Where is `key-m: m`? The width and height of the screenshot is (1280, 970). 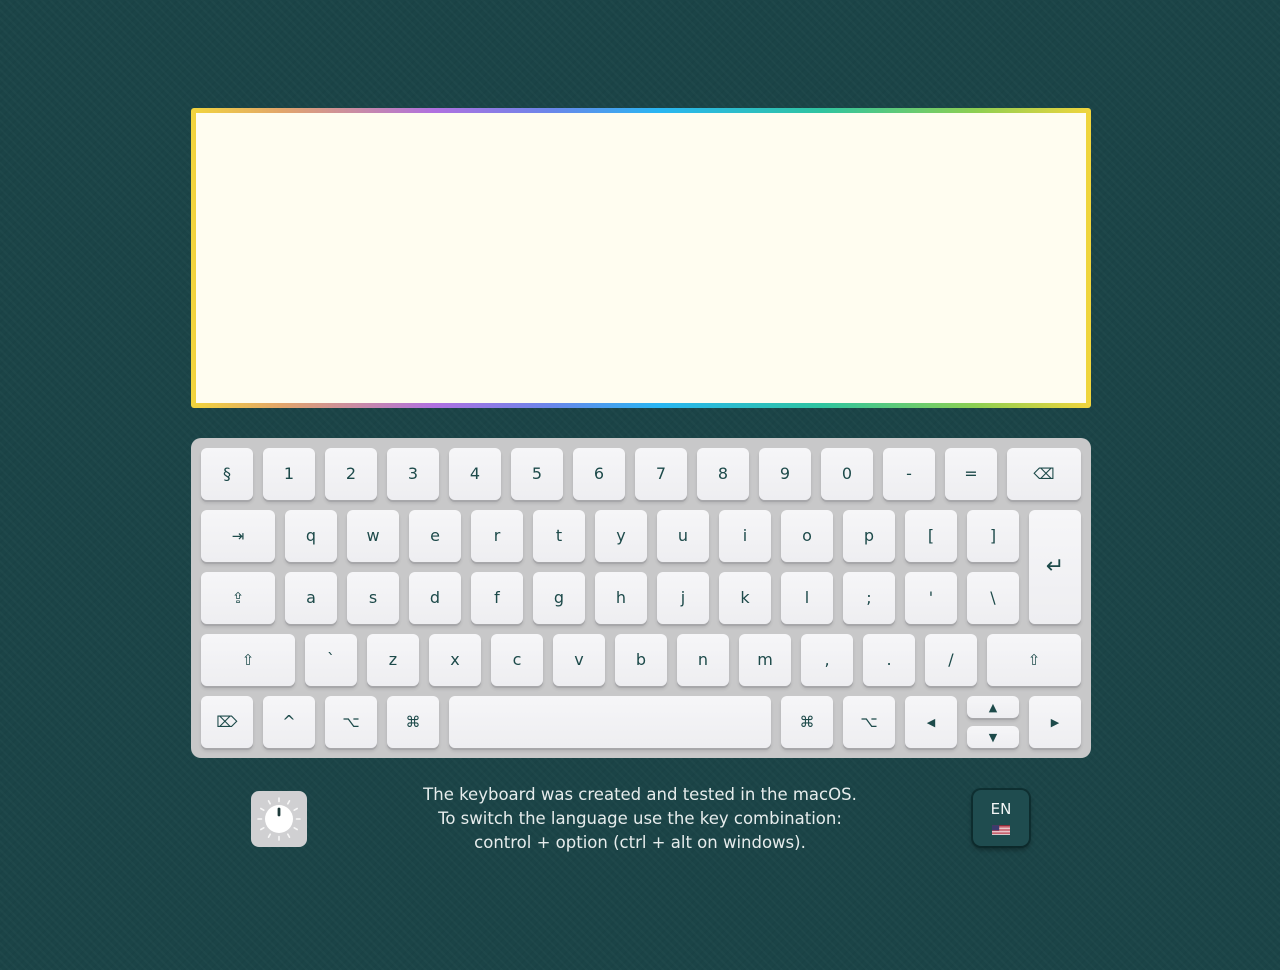
key-m: m is located at coordinates (765, 660).